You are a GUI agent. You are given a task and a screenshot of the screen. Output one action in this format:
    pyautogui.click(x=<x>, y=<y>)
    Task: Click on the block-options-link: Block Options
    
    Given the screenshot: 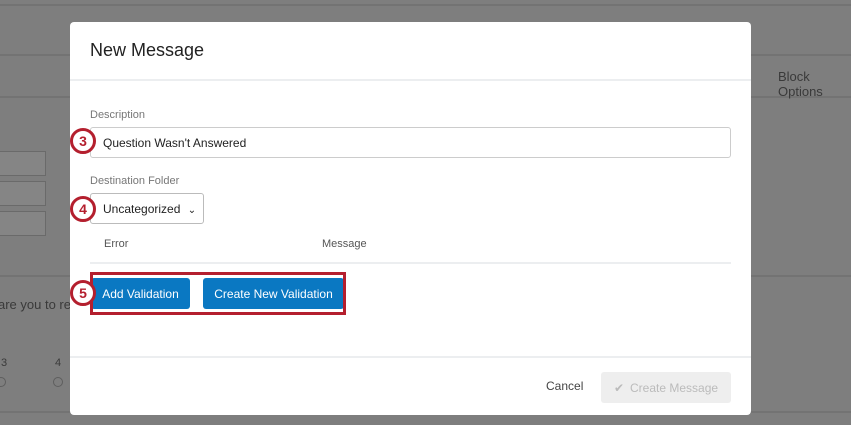 What is the action you would take?
    pyautogui.click(x=814, y=84)
    